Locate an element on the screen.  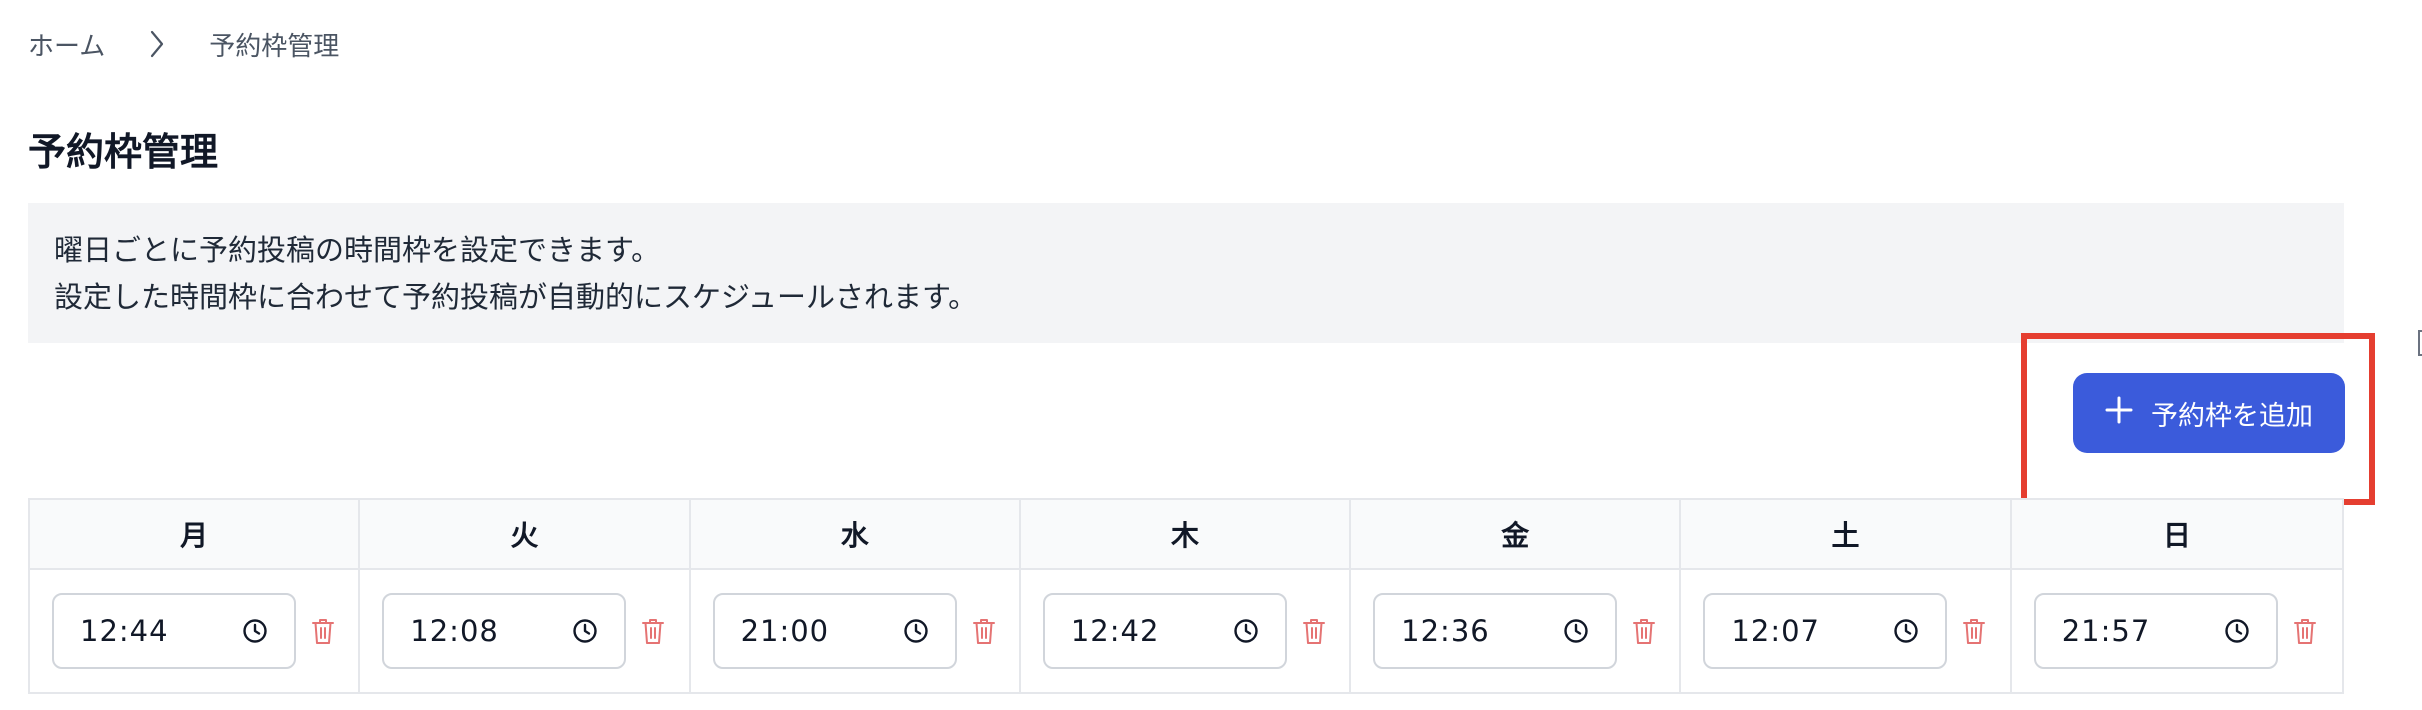
time-input-sun: 21:57 is located at coordinates (2155, 631).